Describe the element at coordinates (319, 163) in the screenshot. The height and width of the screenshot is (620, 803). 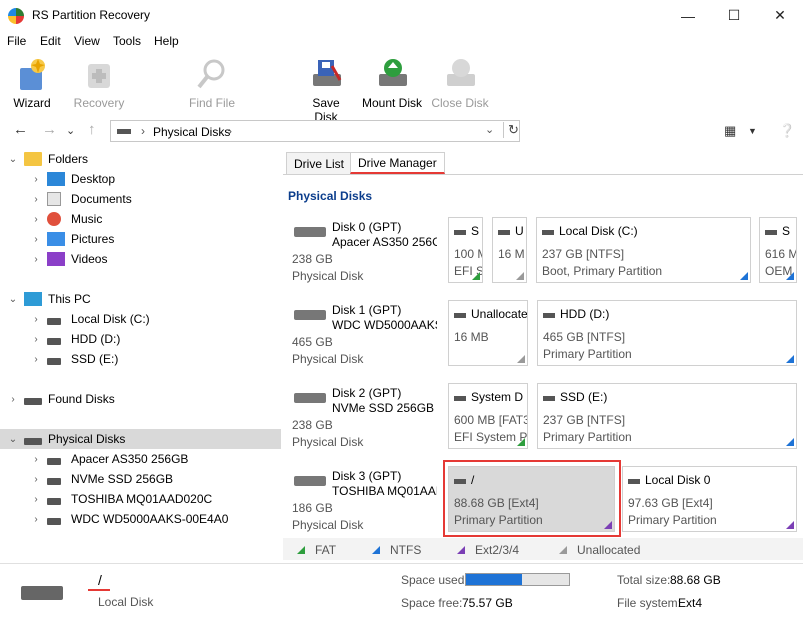
I see `tab-drive-list: Drive List` at that location.